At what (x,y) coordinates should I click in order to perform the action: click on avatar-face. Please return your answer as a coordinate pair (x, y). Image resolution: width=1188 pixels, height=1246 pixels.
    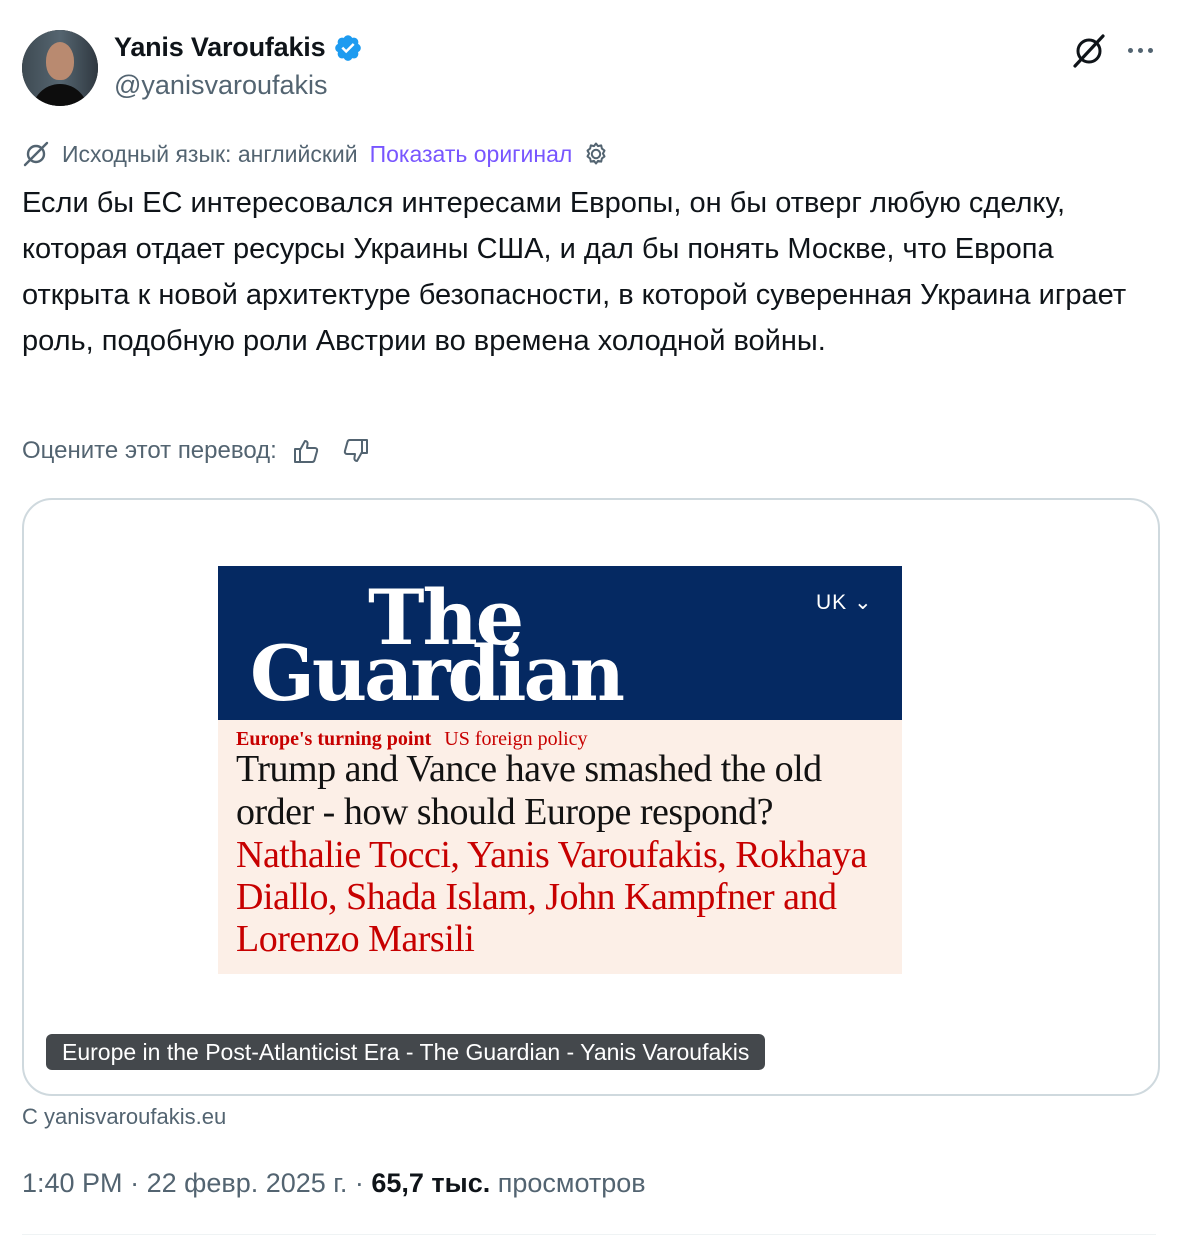
    Looking at the image, I should click on (60, 61).